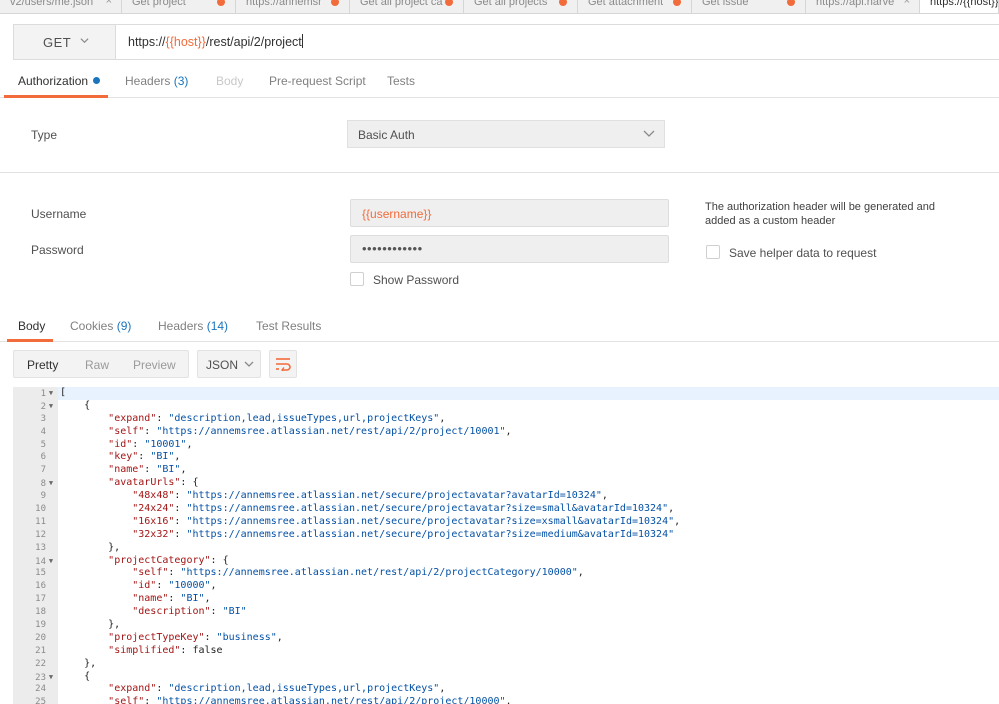  Describe the element at coordinates (749, 6) in the screenshot. I see `request-tab: Get issue` at that location.